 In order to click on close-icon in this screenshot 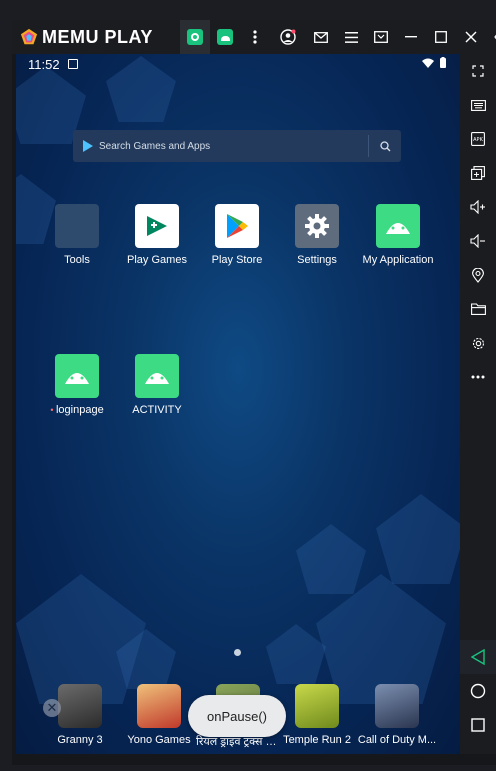, I will do `click(471, 37)`.